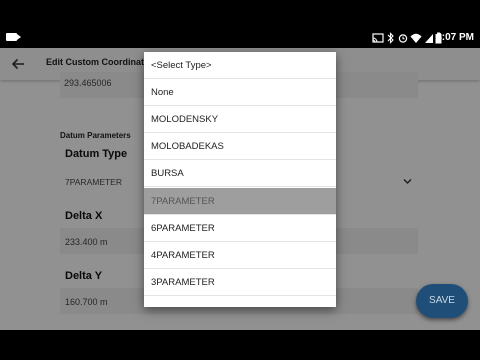  I want to click on alarm-icon, so click(403, 38).